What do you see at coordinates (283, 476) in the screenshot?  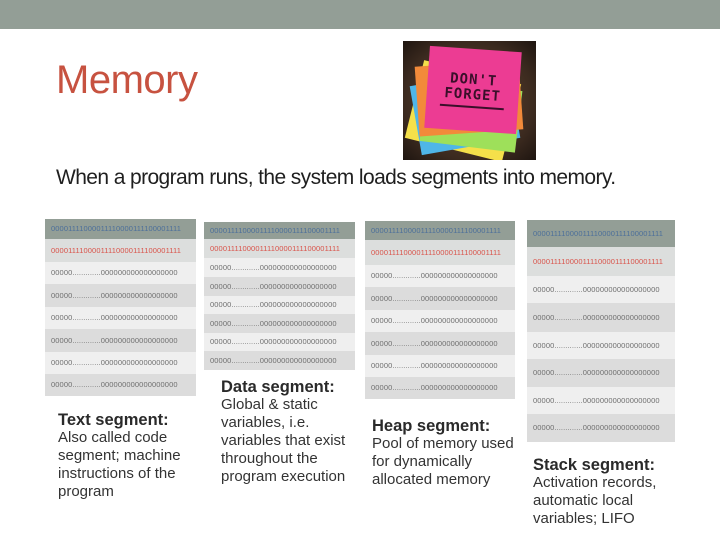 I see `caption-line: program execution` at bounding box center [283, 476].